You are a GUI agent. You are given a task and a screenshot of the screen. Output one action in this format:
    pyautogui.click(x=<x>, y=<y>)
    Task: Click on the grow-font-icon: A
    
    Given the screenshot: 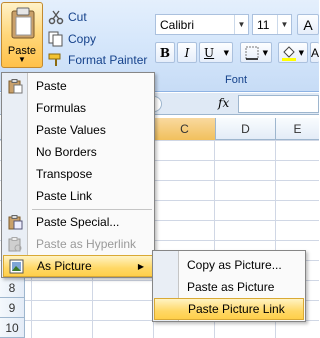 What is the action you would take?
    pyautogui.click(x=308, y=24)
    